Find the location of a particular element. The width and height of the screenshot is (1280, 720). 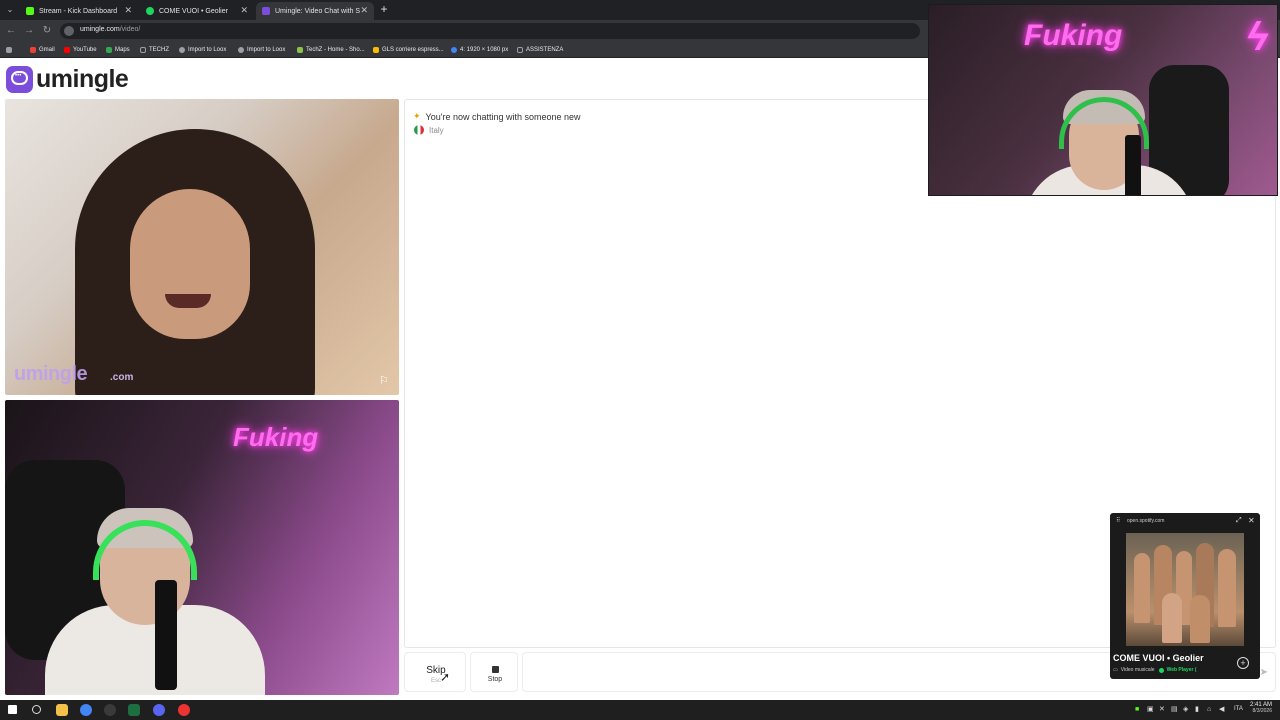

stop-button: Stop is located at coordinates (494, 672).